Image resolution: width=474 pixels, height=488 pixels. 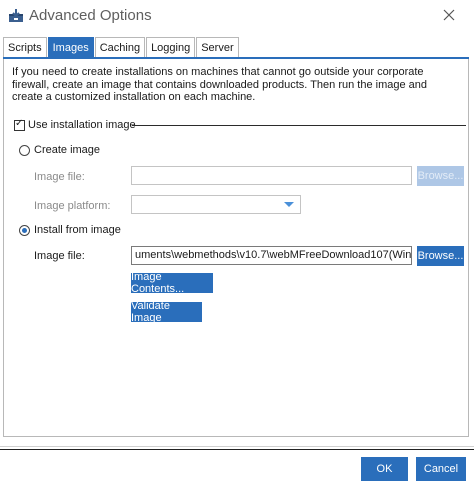 What do you see at coordinates (24, 150) in the screenshot?
I see `create-image-radio` at bounding box center [24, 150].